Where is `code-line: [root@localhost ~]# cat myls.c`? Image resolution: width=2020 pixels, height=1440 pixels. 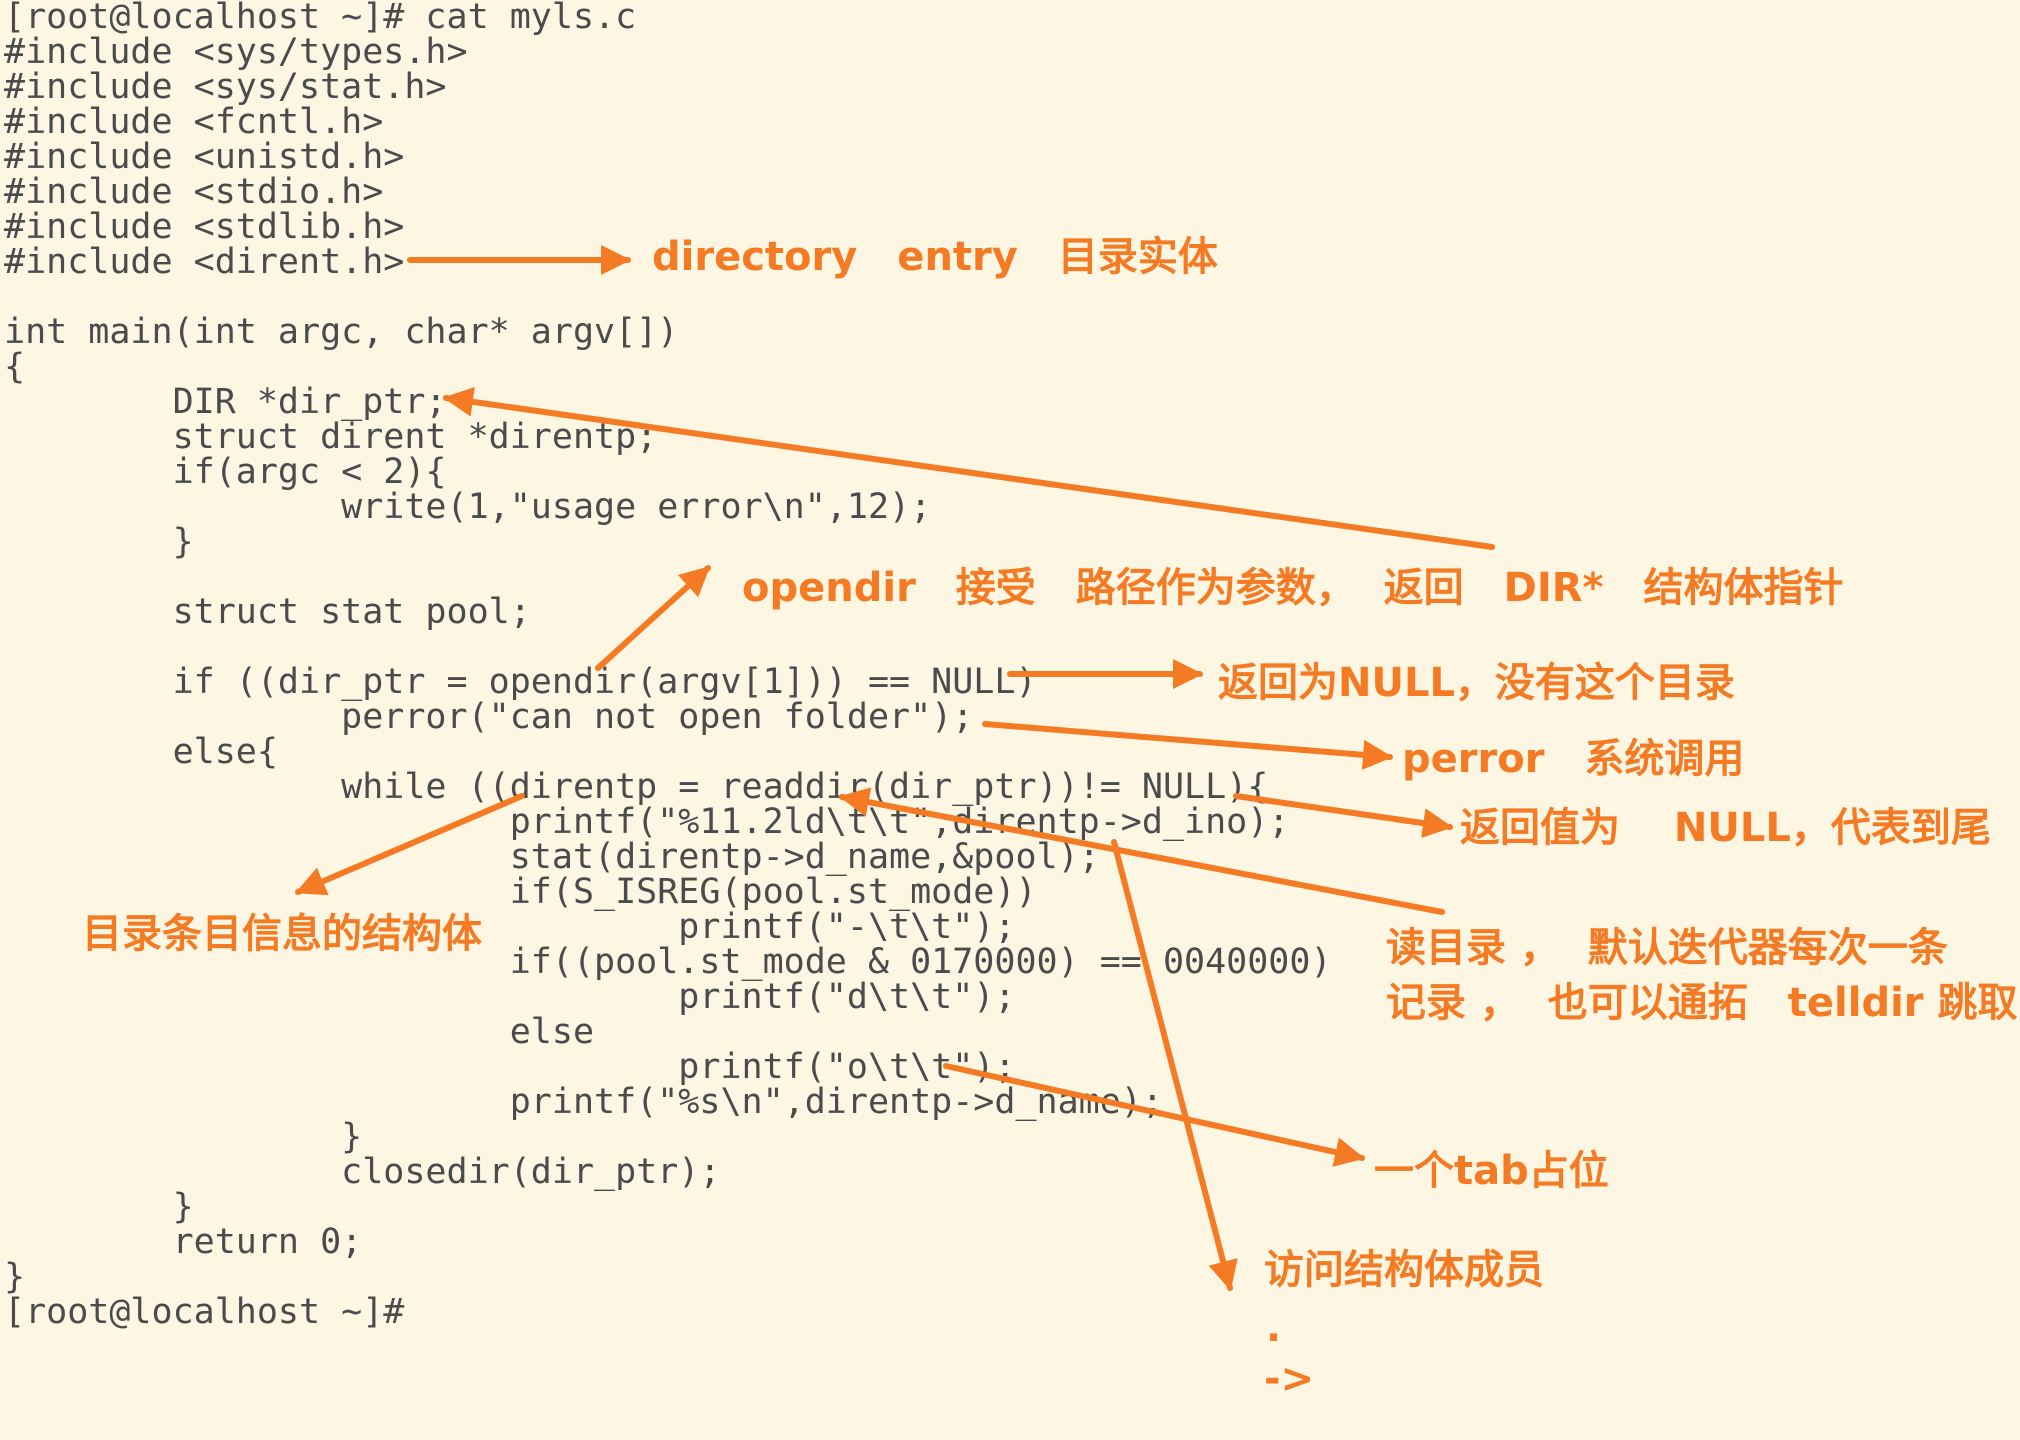
code-line: [root@localhost ~]# cat myls.c is located at coordinates (320, 18).